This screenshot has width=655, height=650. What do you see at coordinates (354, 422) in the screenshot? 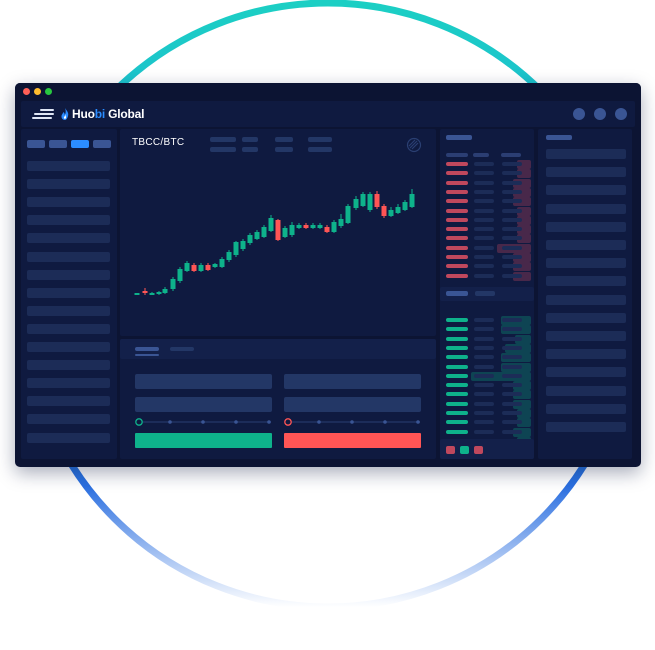
I see `sell-slider` at bounding box center [354, 422].